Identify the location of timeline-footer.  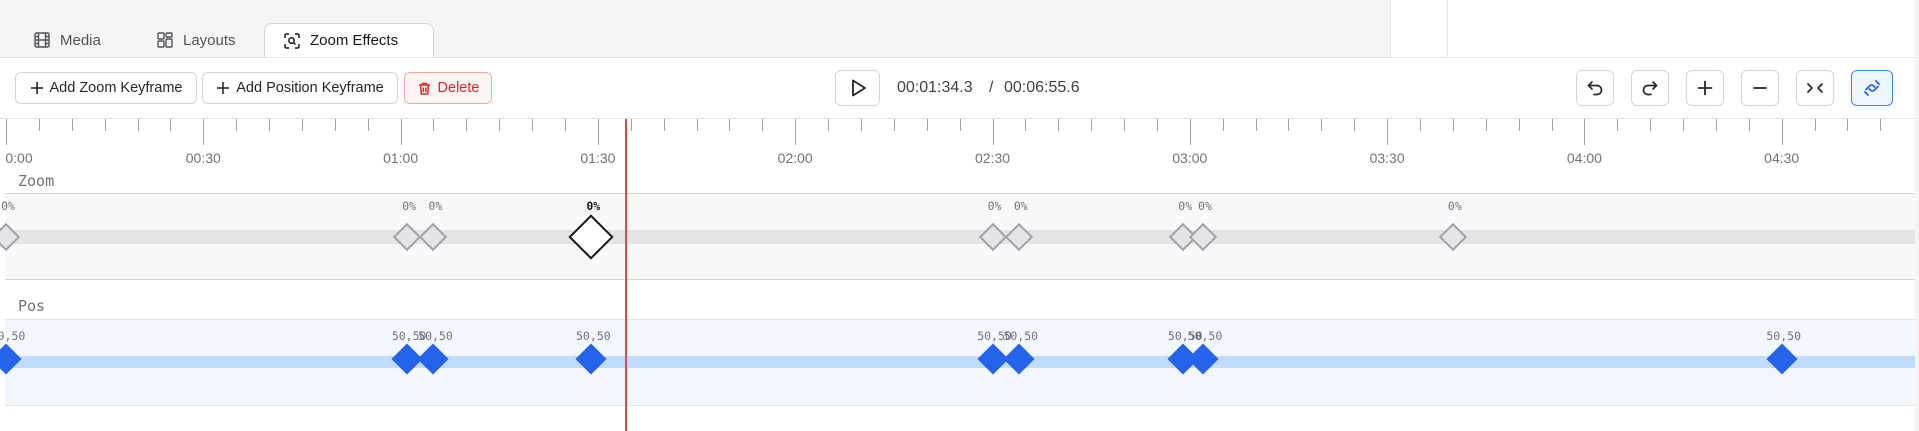
(957, 418).